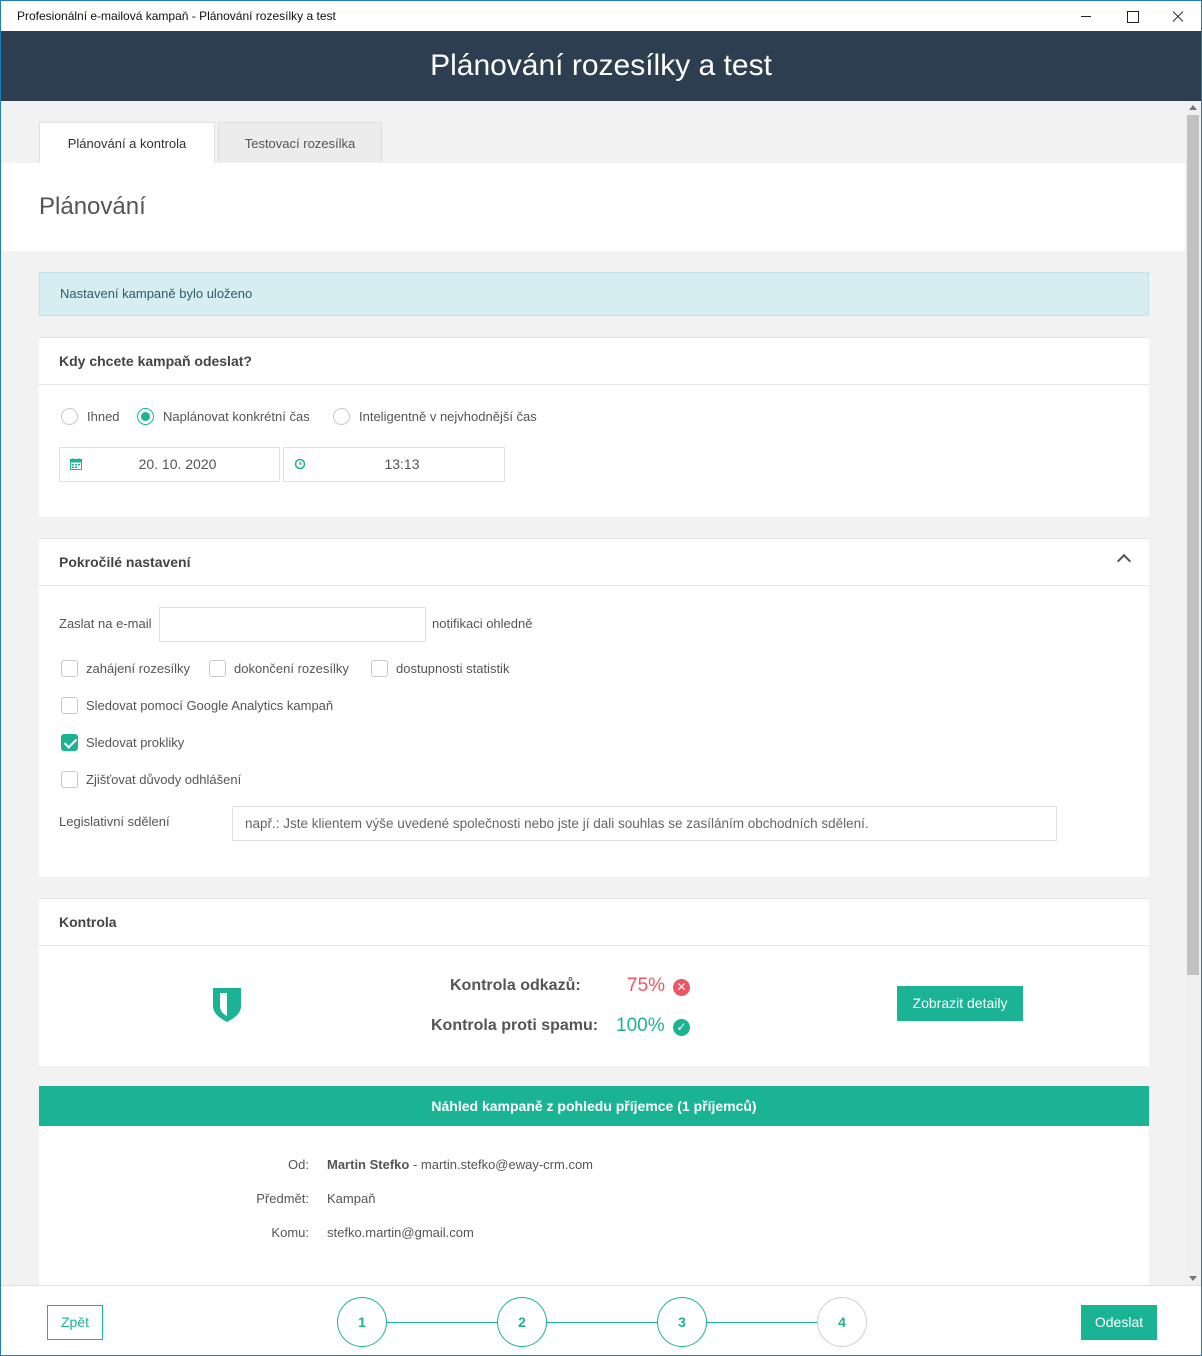  Describe the element at coordinates (135, 742) in the screenshot. I see `checkbox-label: Sledovat prokliky` at that location.